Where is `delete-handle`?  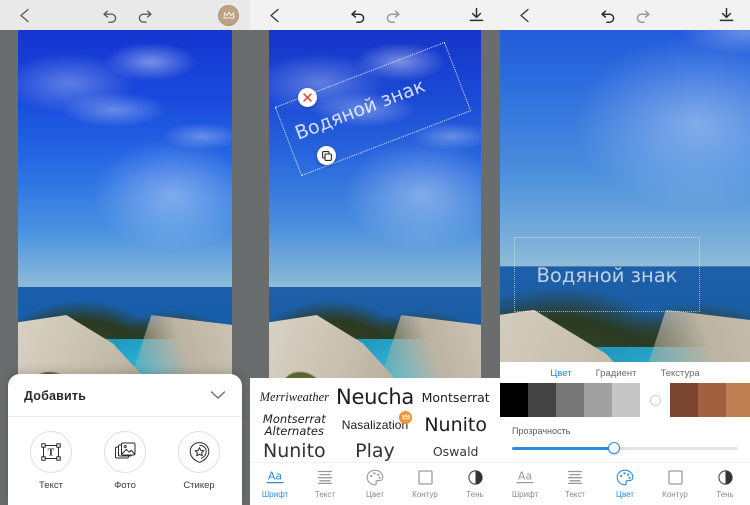 delete-handle is located at coordinates (307, 97).